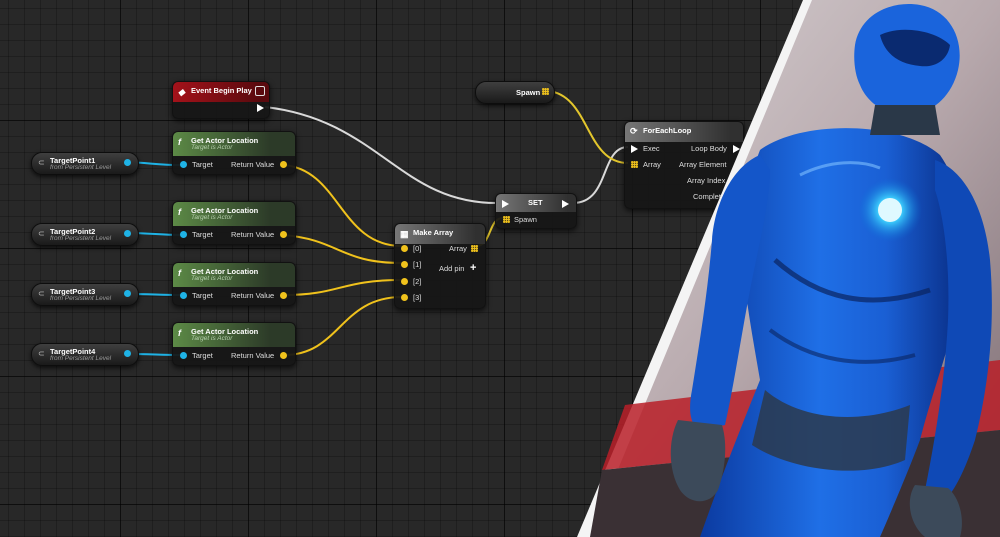 This screenshot has height=537, width=1000. I want to click on chest-core, so click(890, 210).